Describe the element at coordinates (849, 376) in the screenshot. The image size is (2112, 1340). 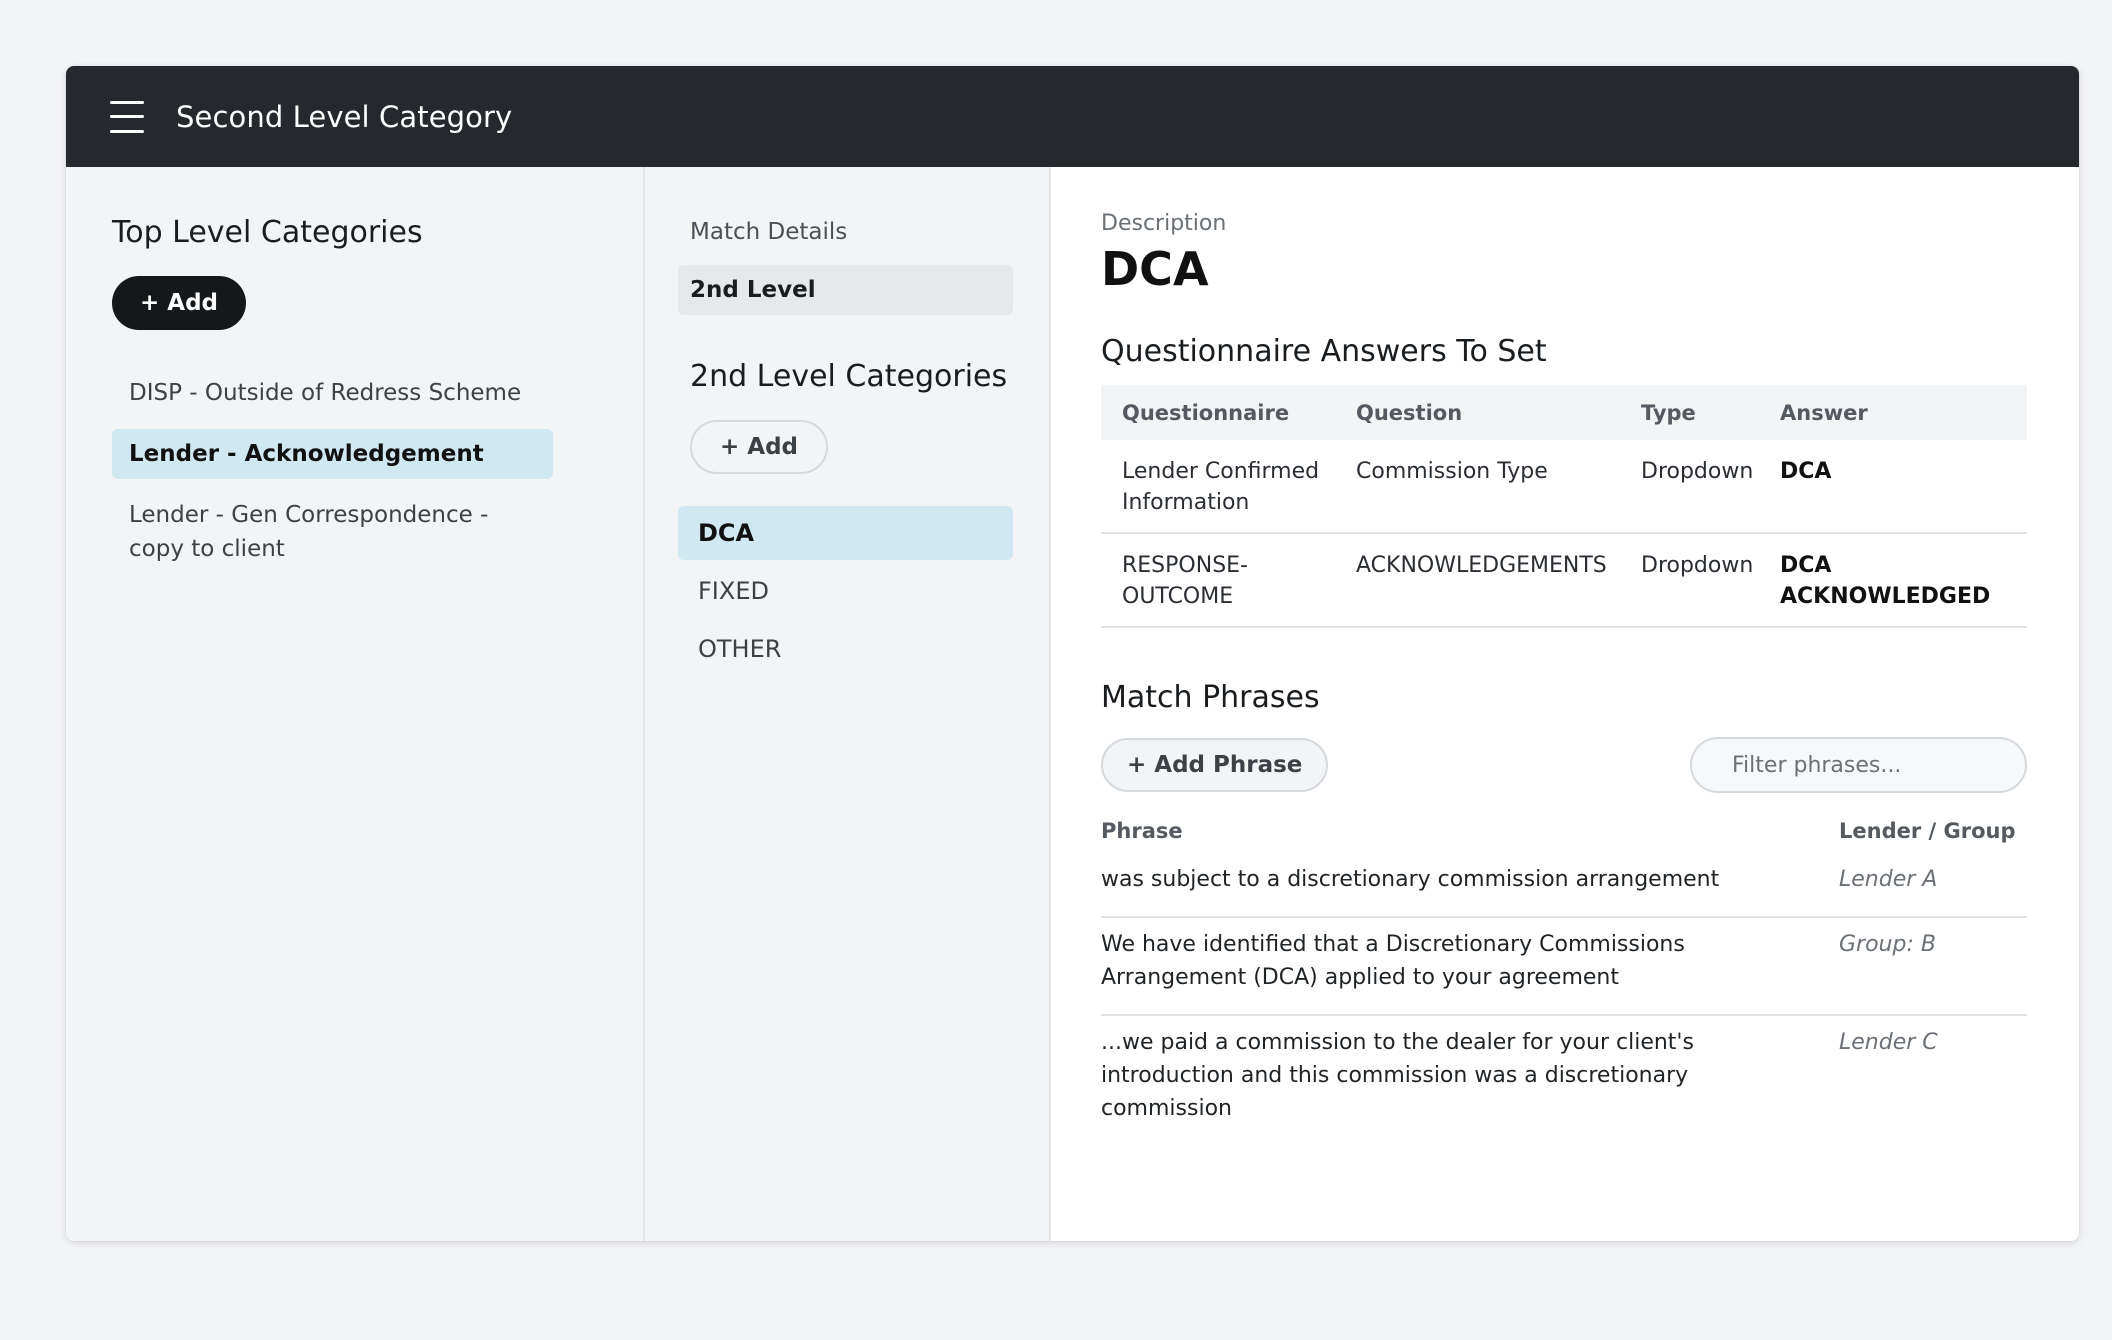
I see `second-level-heading: 2nd Level Categories` at that location.